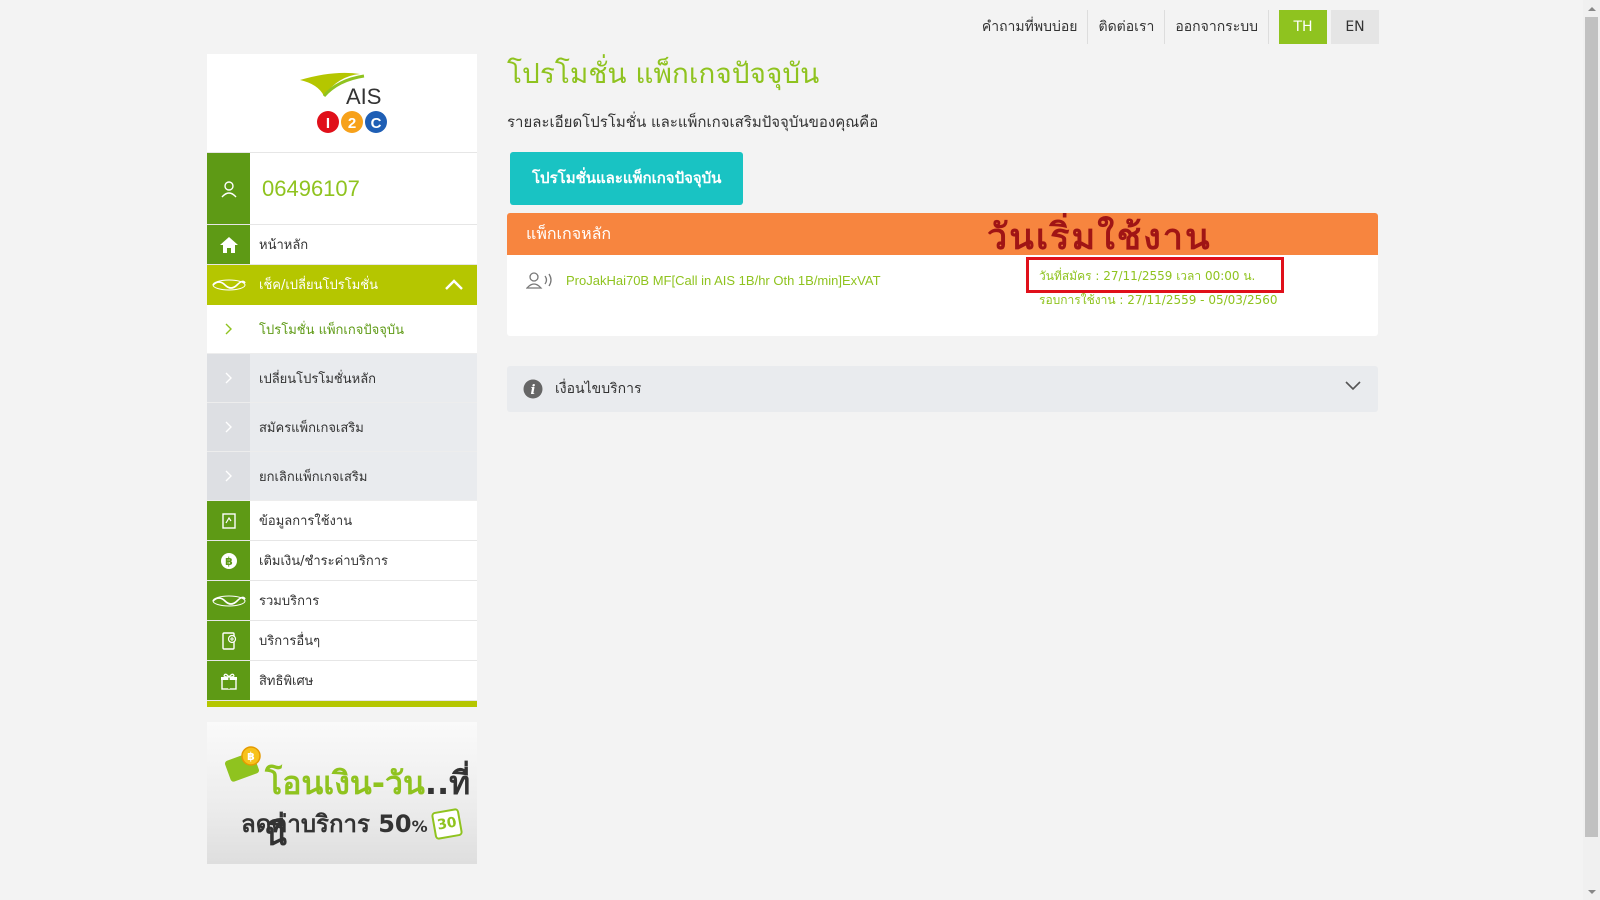 The width and height of the screenshot is (1600, 900). Describe the element at coordinates (228, 680) in the screenshot. I see `gift-icon` at that location.